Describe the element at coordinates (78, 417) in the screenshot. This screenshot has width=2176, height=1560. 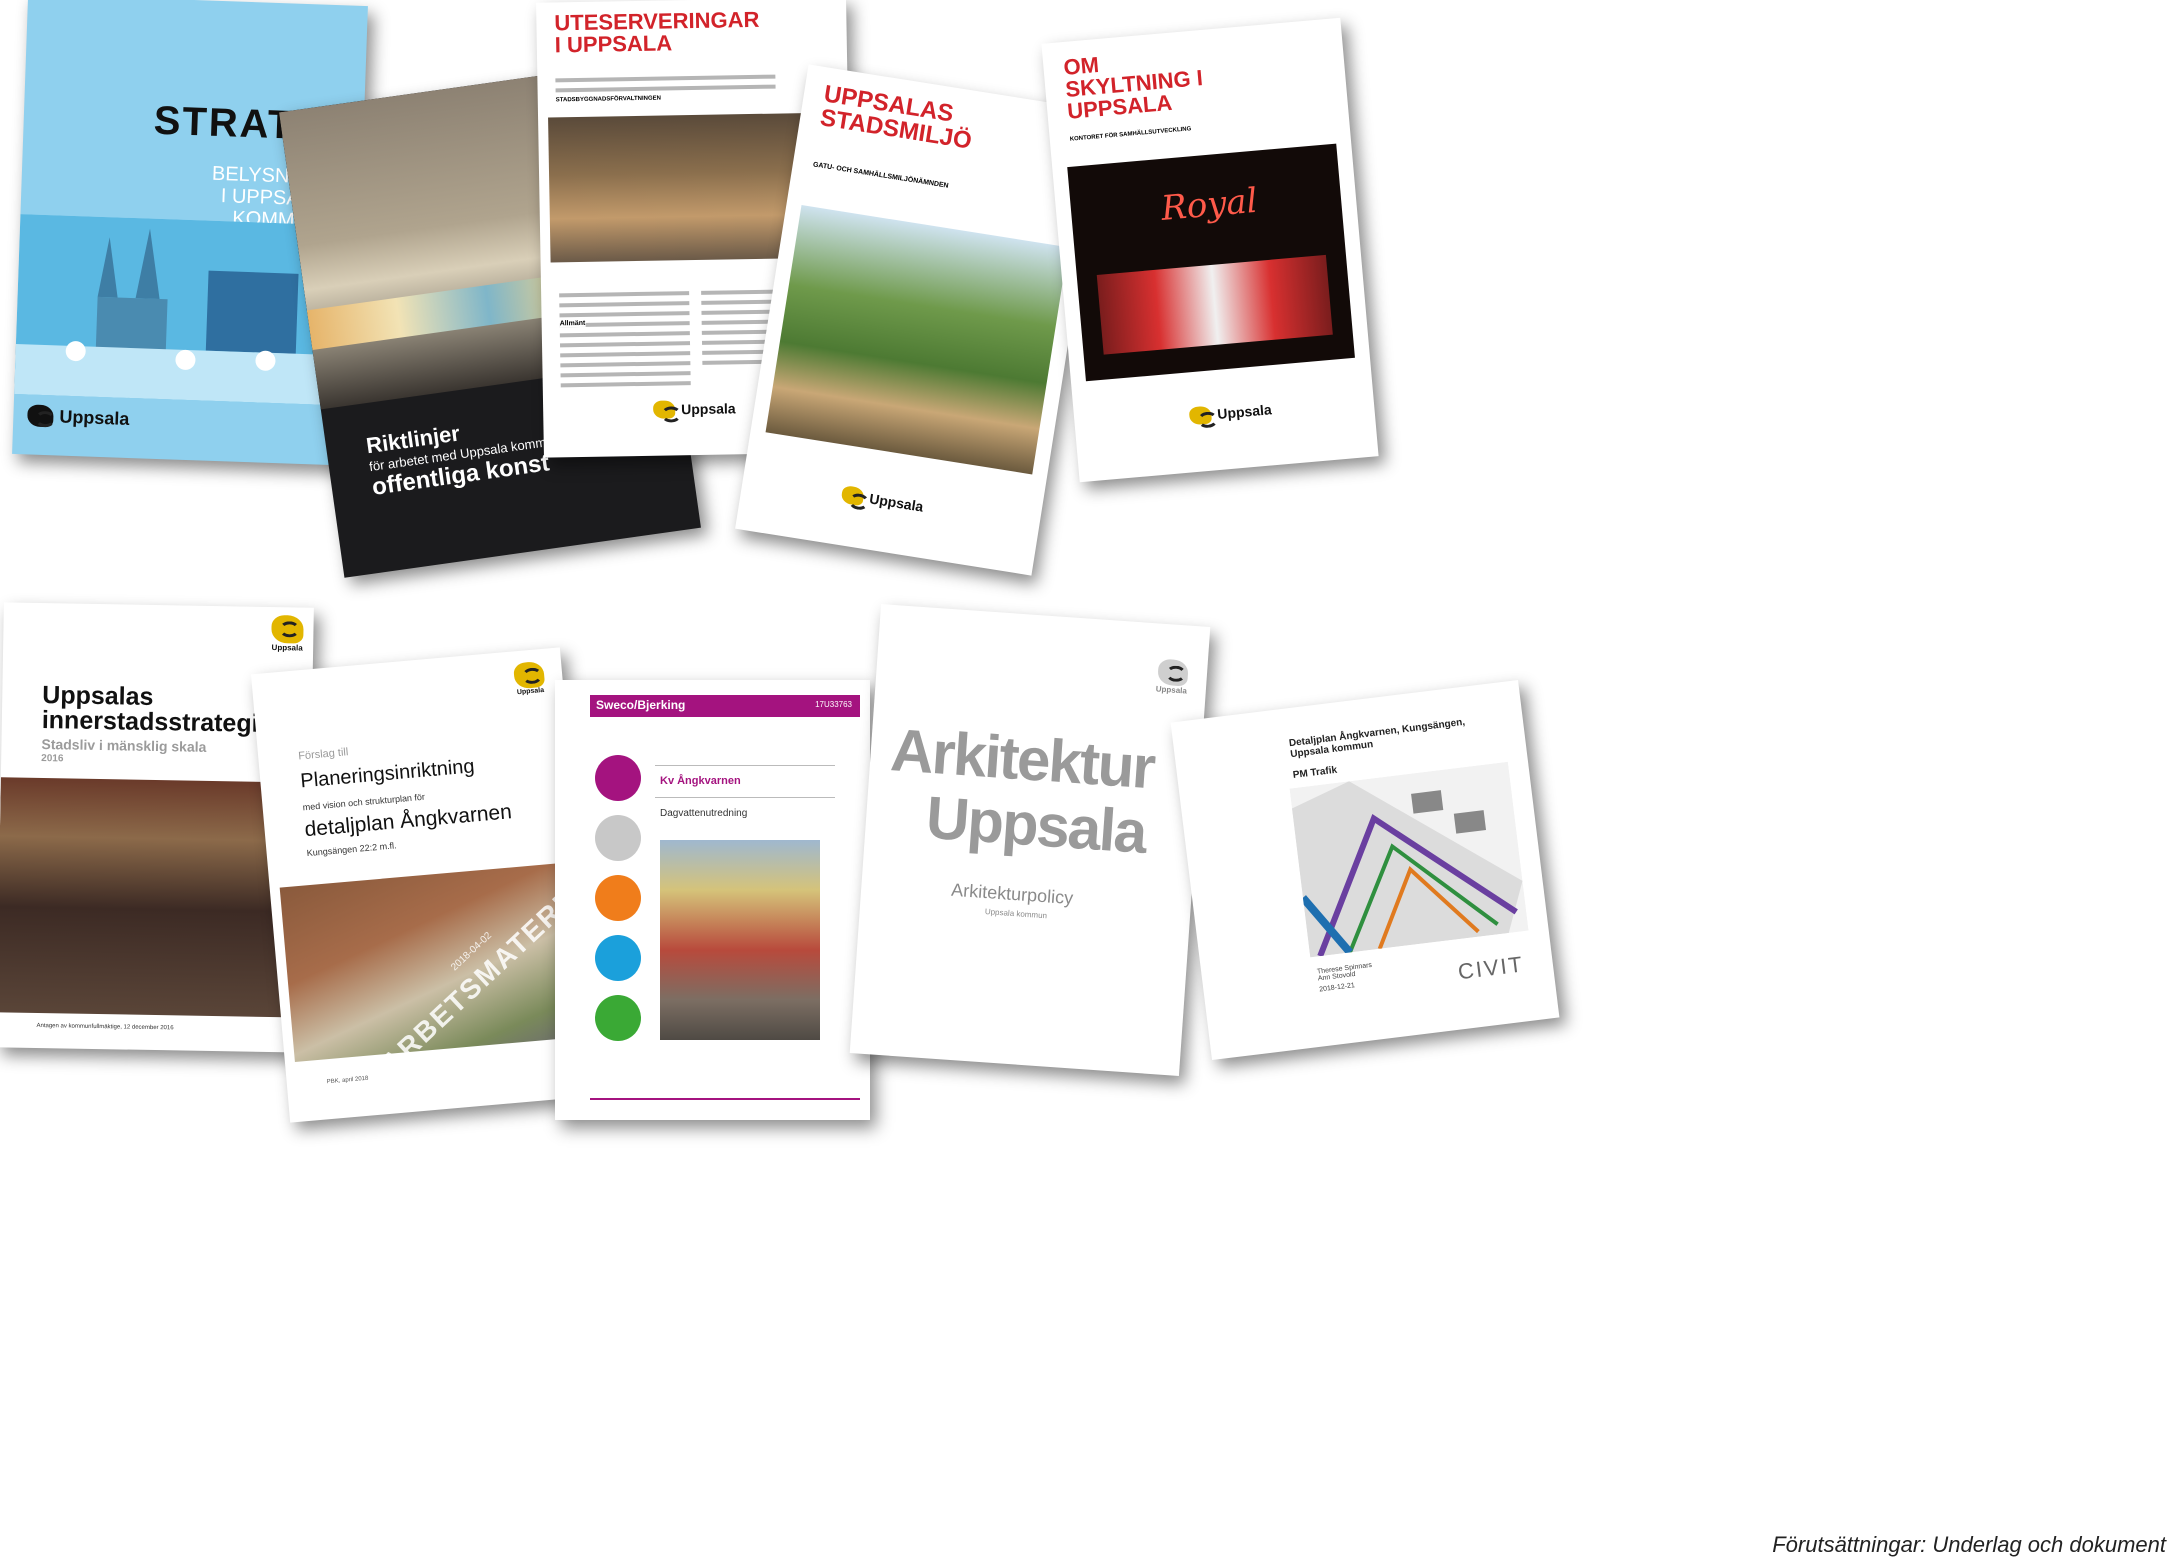
I see `doc1-logo: Uppsala` at that location.